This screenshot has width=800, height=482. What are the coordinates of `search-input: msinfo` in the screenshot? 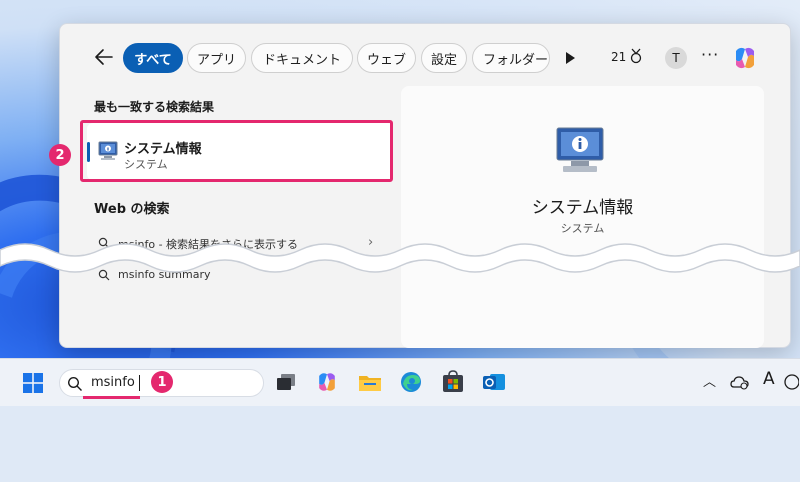 It's located at (113, 382).